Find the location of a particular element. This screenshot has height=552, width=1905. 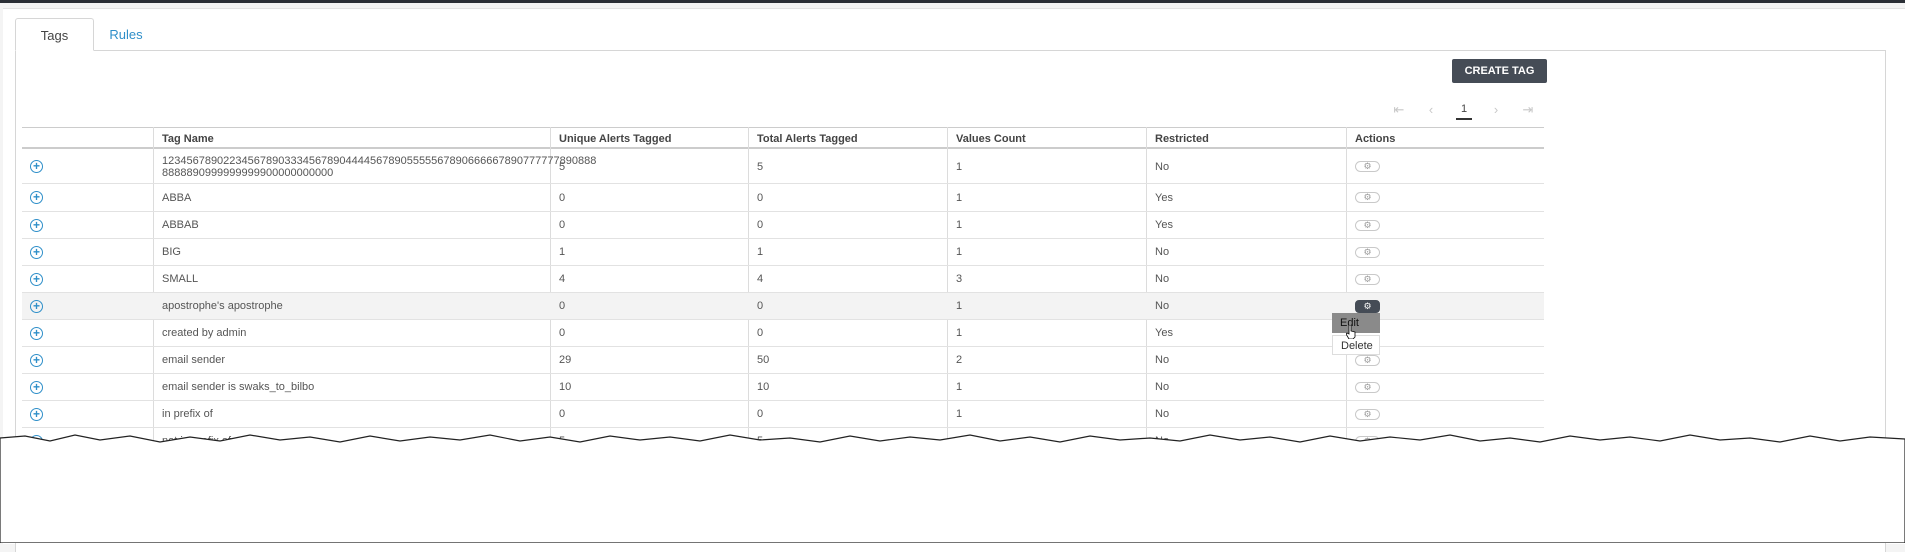

values-count-cell: 2 is located at coordinates (959, 360).